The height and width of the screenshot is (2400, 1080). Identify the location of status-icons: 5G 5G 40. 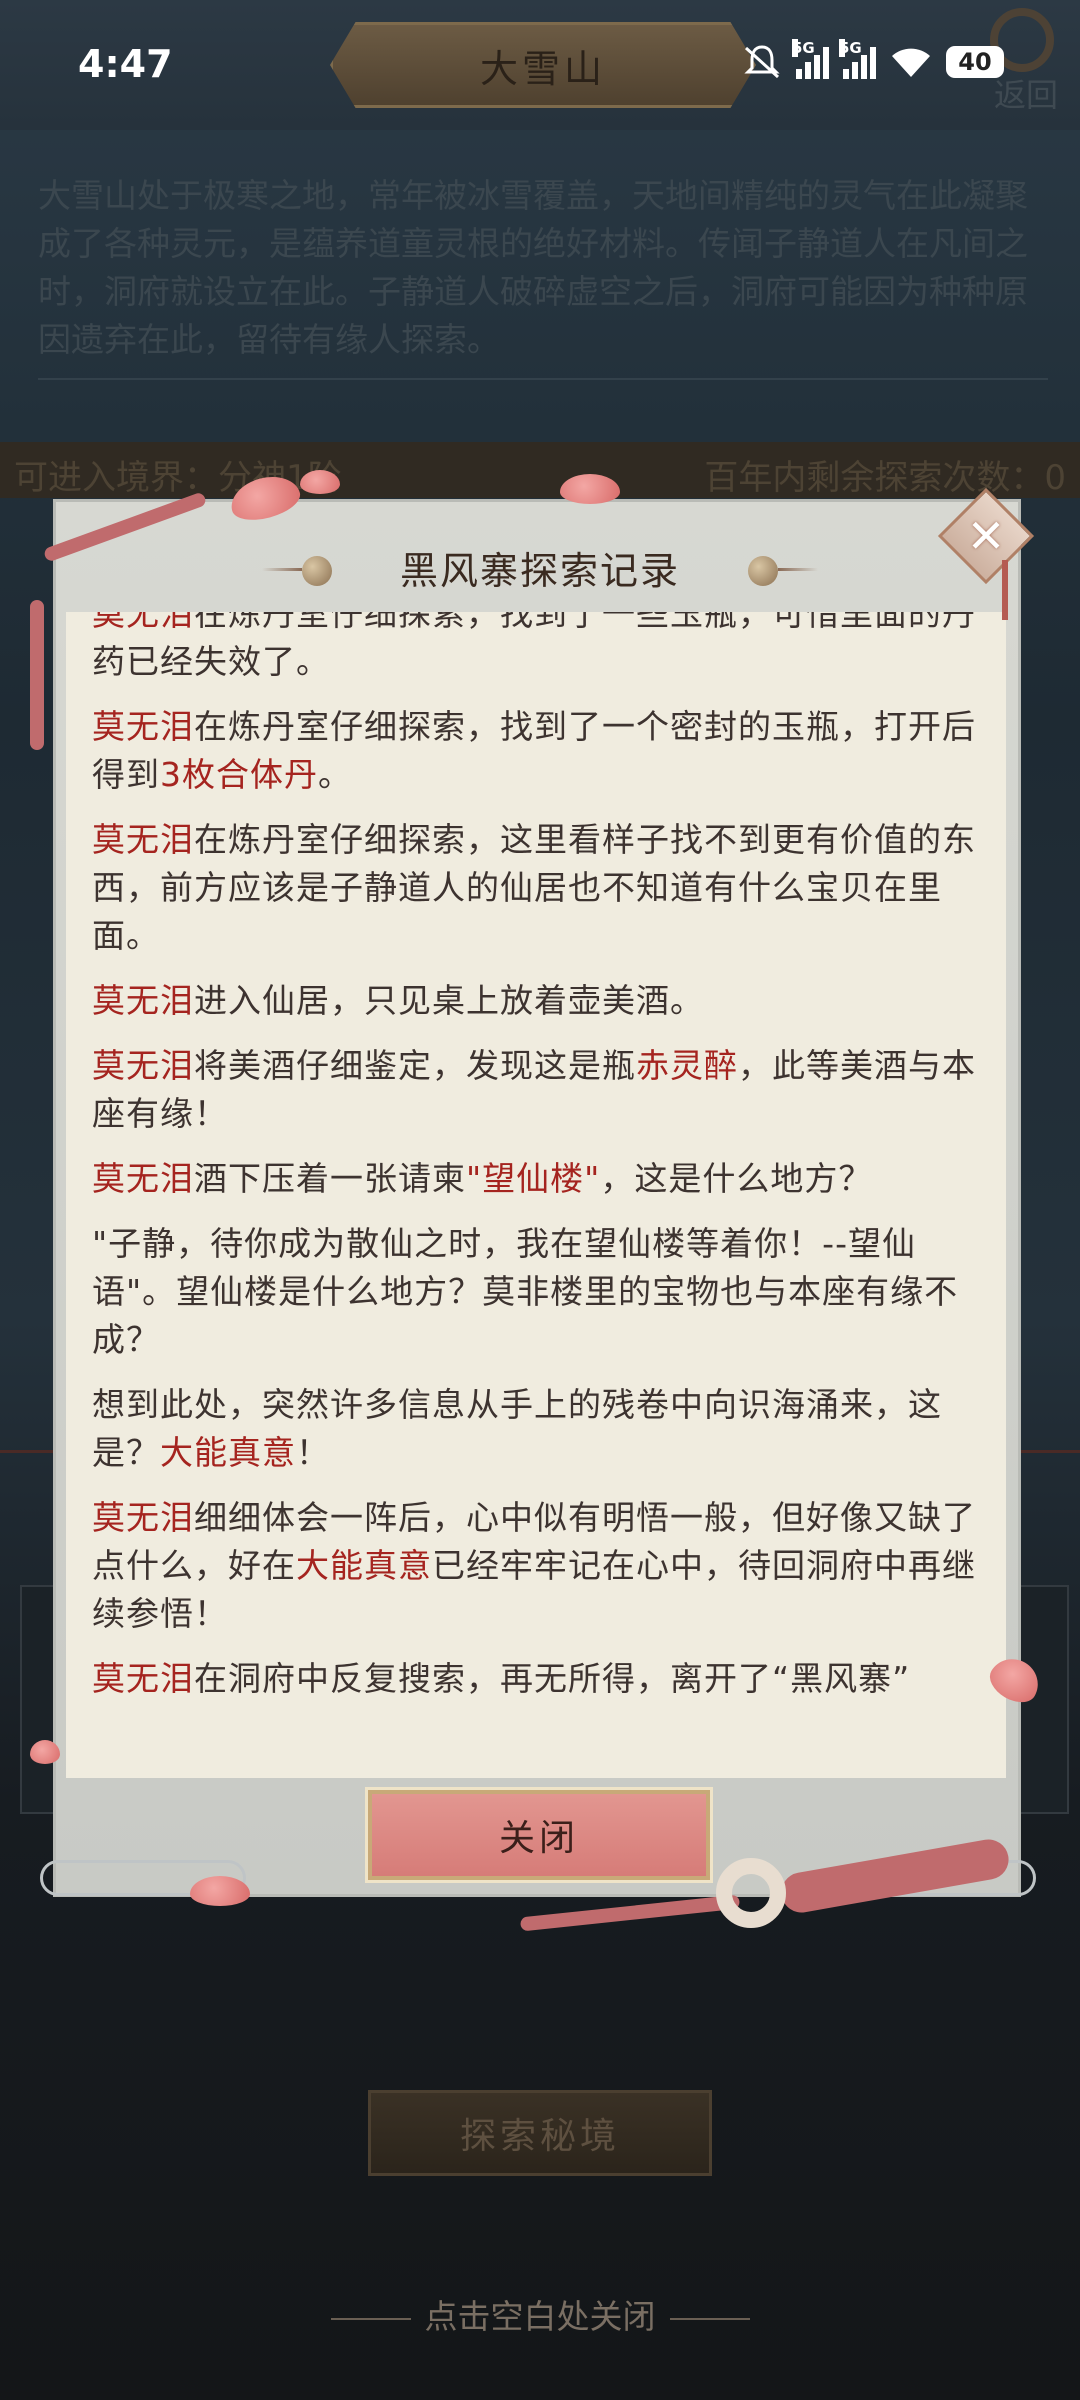
(873, 59).